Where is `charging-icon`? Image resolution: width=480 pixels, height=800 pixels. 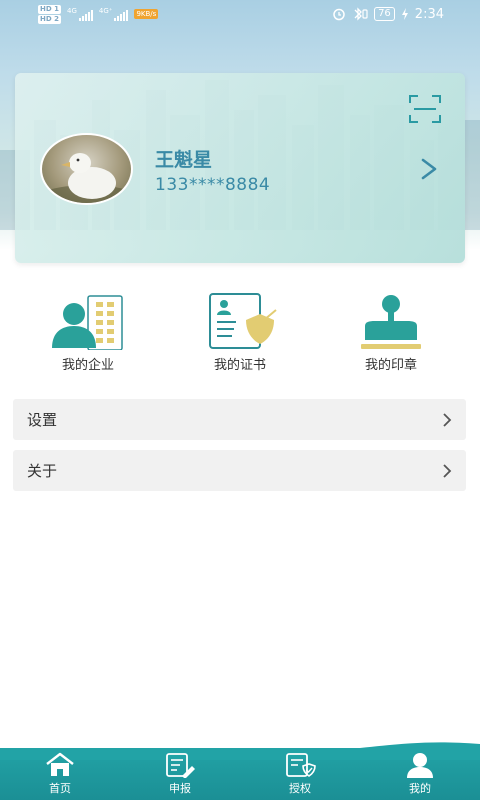
charging-icon is located at coordinates (404, 14).